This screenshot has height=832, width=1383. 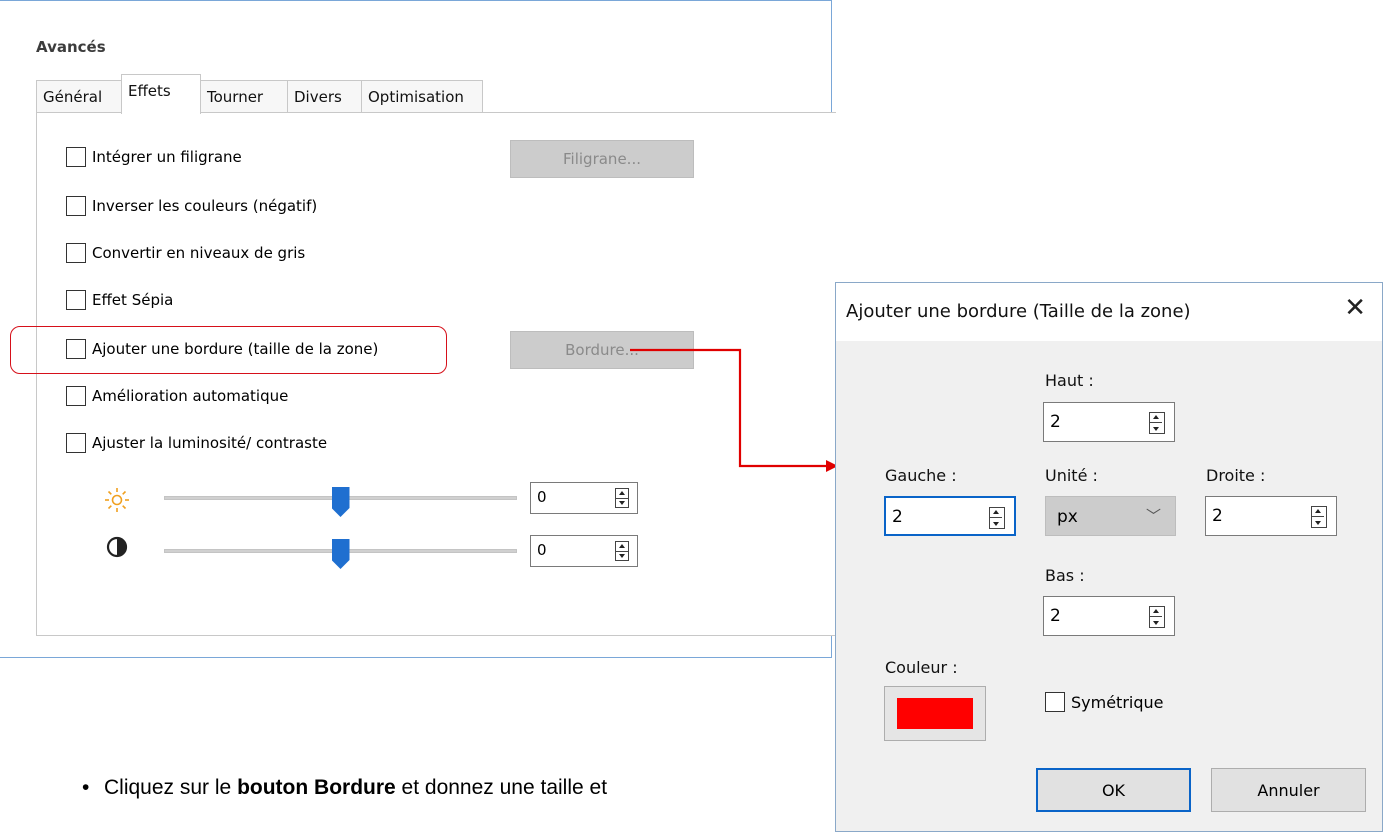 I want to click on ok-button: OK, so click(x=1113, y=790).